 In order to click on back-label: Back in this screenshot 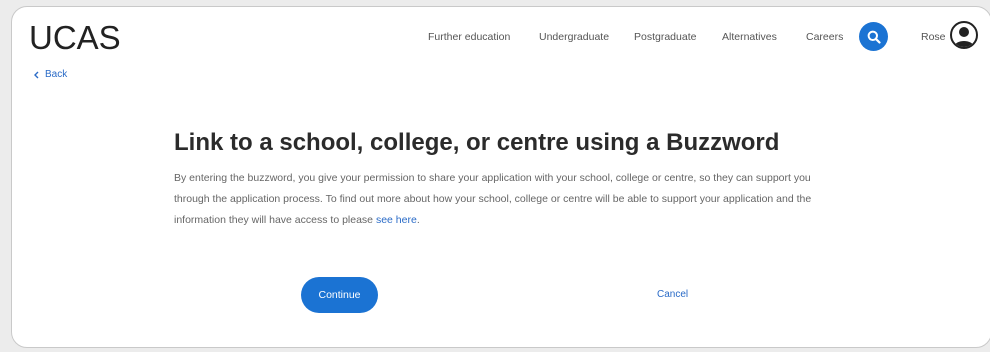, I will do `click(56, 74)`.